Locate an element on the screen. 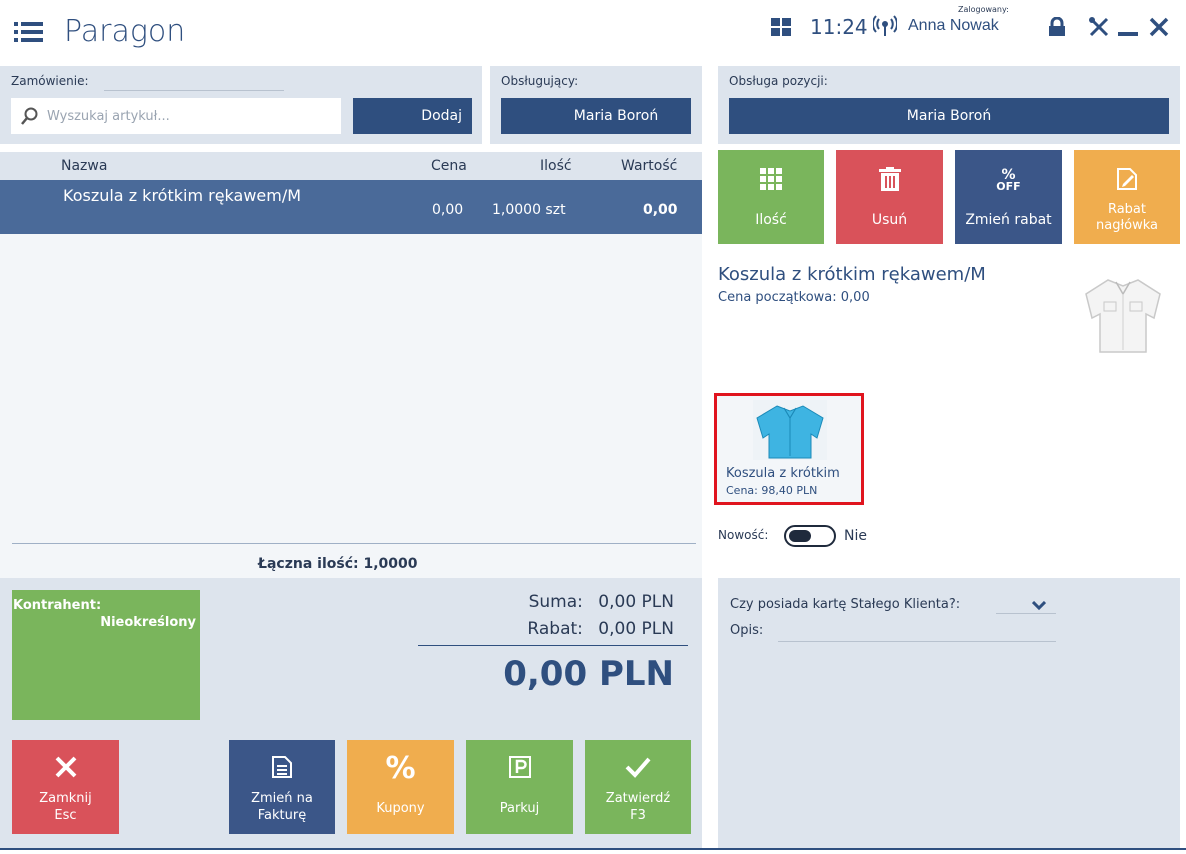  wifi-signal-icon is located at coordinates (885, 26).